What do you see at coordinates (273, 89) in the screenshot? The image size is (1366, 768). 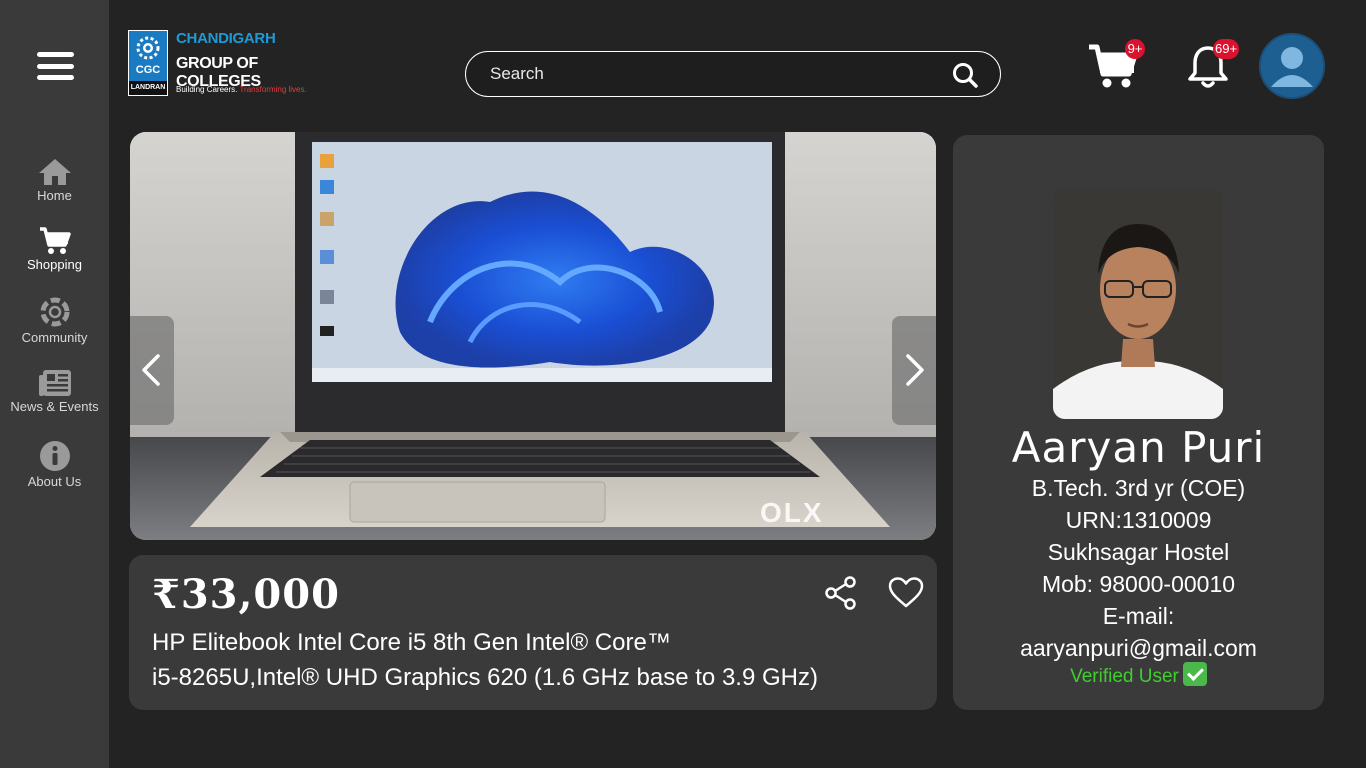 I see `tagline-part-b: Transforming lives.` at bounding box center [273, 89].